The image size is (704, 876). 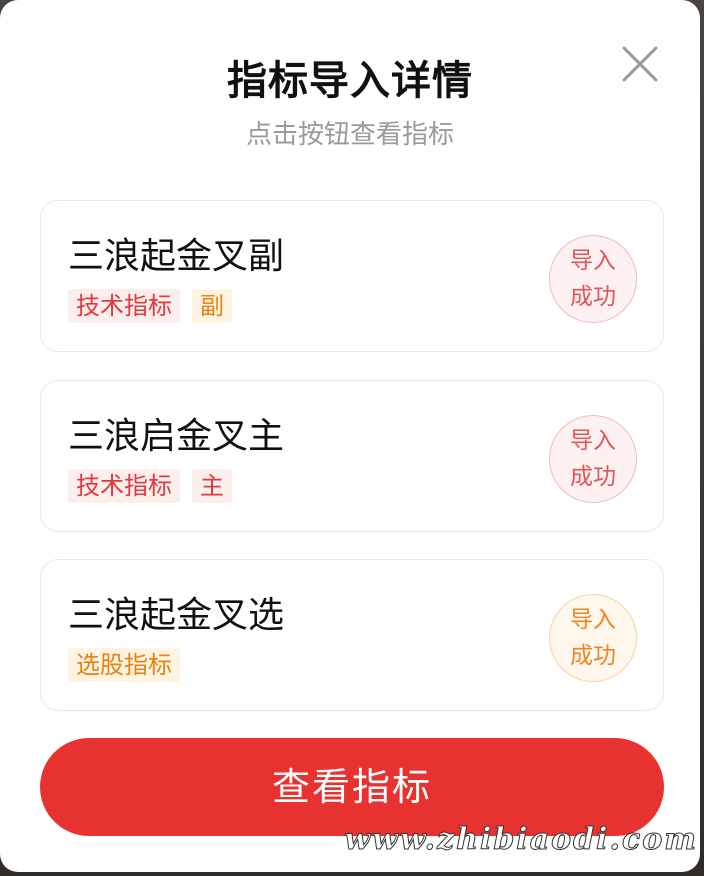 I want to click on indicator-name: 三浪启金叉主, so click(x=176, y=436).